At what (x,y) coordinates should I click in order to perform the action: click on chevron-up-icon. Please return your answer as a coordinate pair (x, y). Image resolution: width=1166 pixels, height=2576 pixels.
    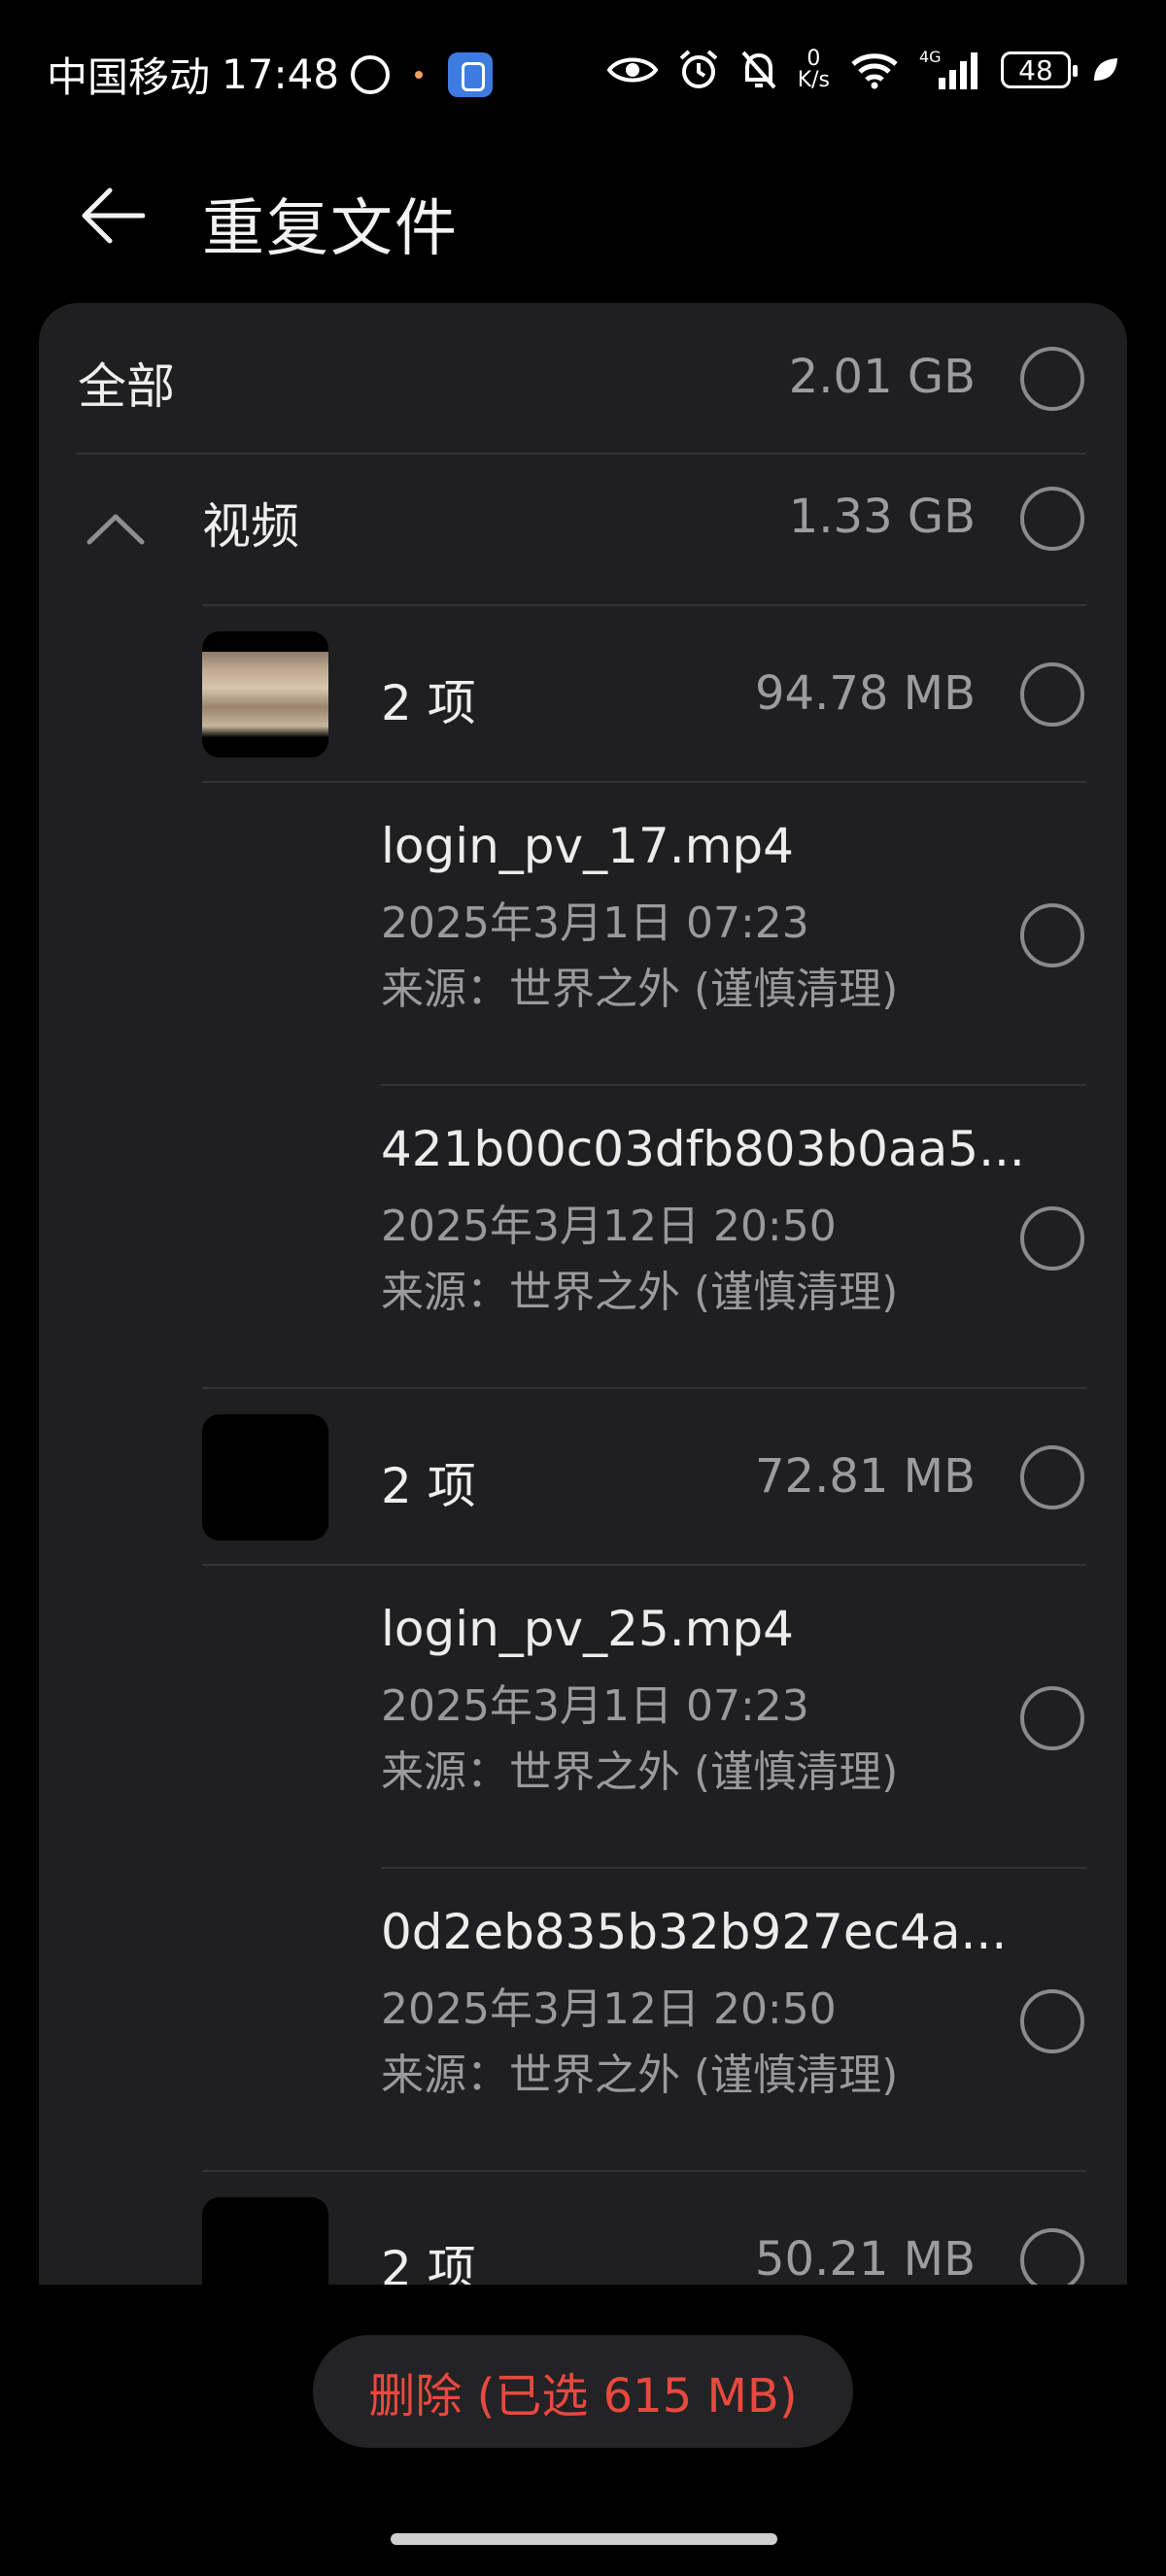
    Looking at the image, I should click on (116, 528).